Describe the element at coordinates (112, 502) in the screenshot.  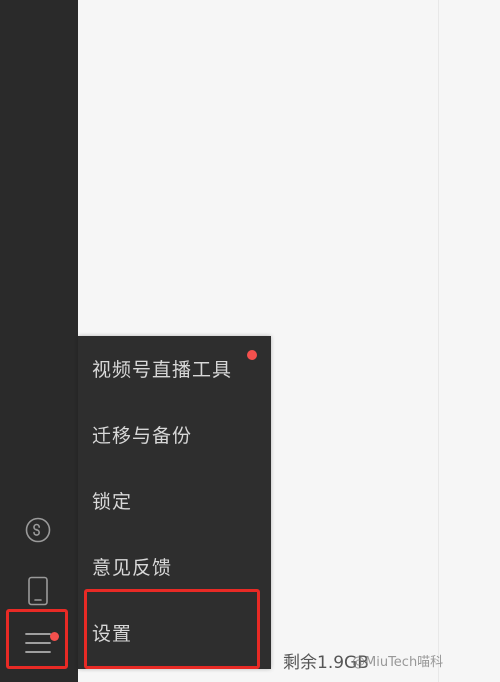
I see `menu-item-label: 锁定` at that location.